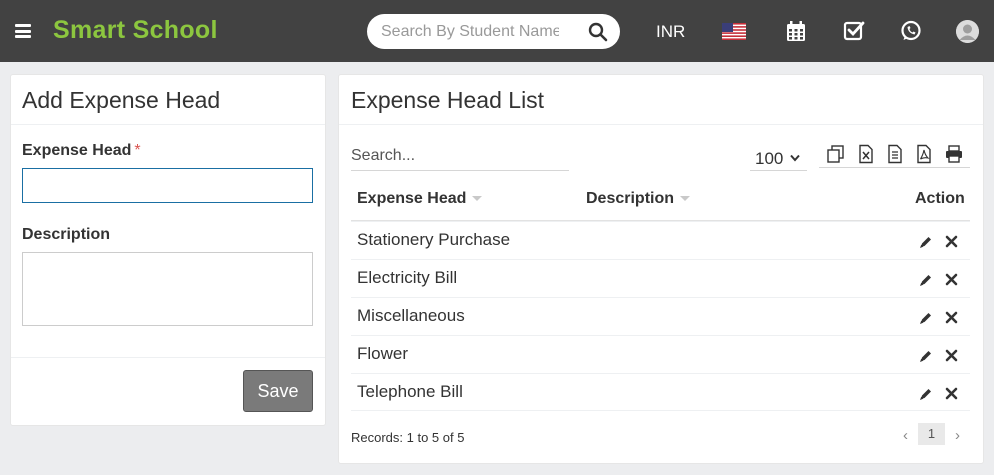 The height and width of the screenshot is (475, 994). What do you see at coordinates (940, 198) in the screenshot?
I see `column-header-action: Action` at bounding box center [940, 198].